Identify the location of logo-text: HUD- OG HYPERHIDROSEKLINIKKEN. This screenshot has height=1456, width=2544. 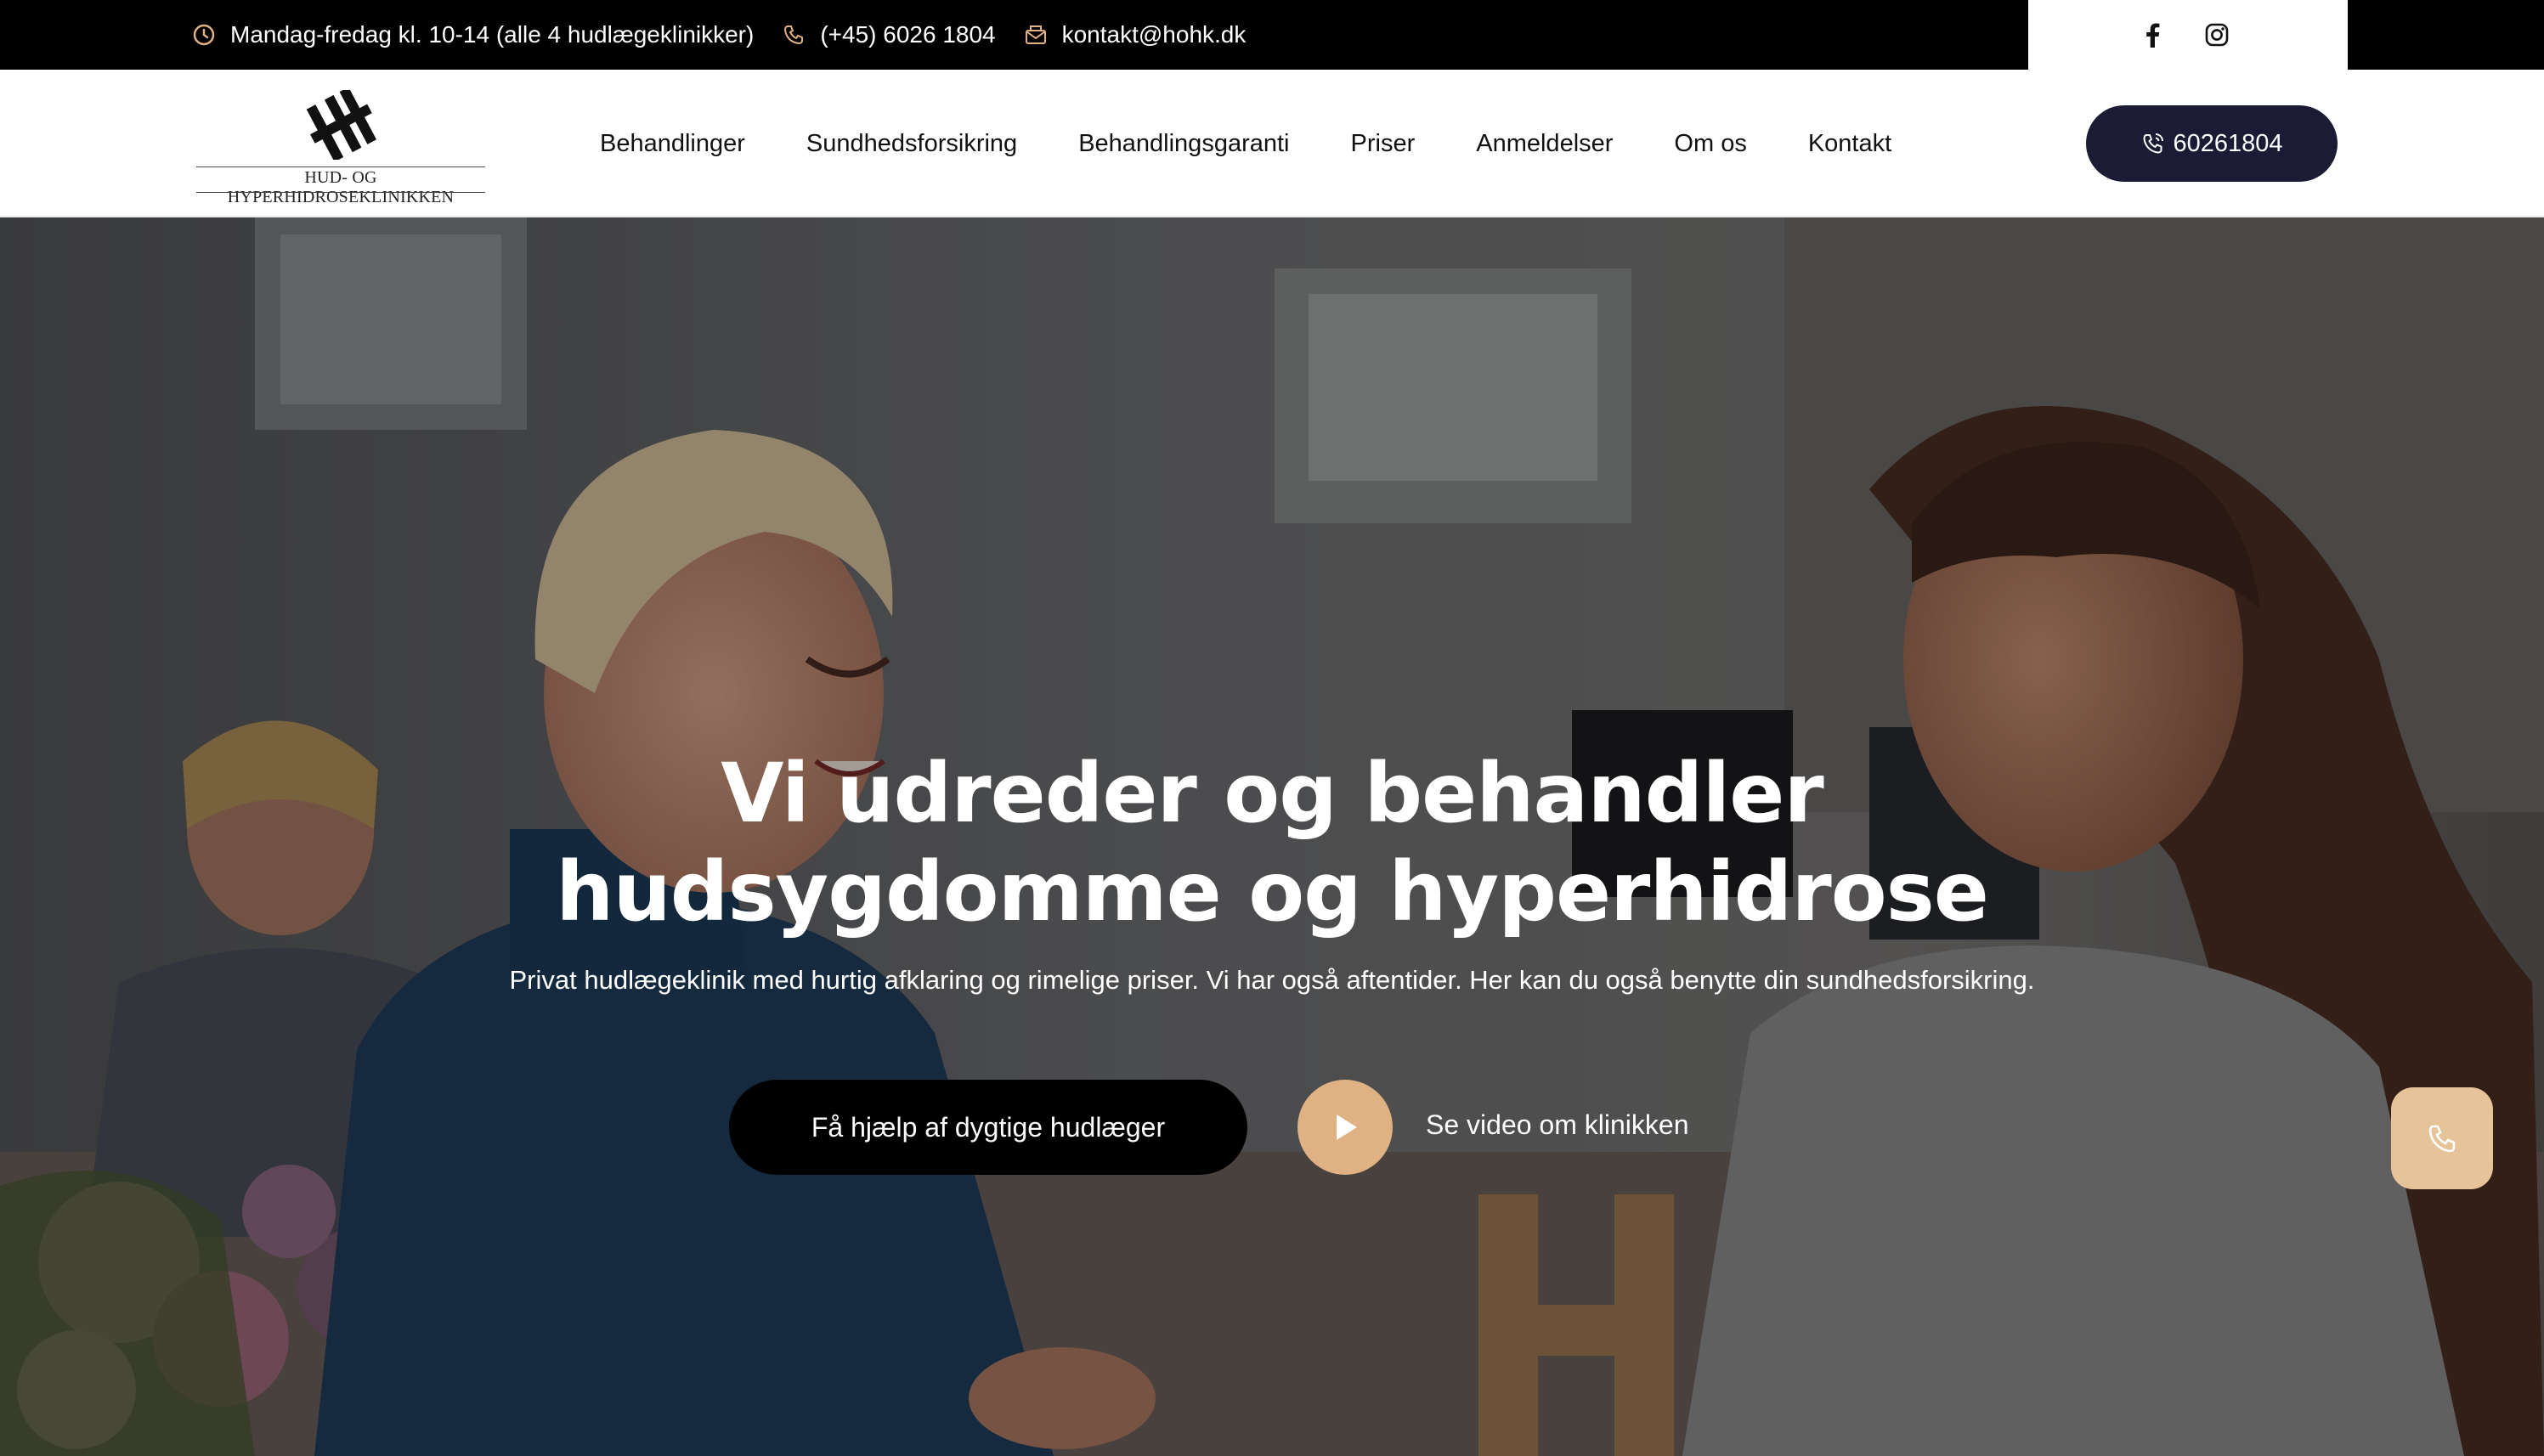
(341, 187).